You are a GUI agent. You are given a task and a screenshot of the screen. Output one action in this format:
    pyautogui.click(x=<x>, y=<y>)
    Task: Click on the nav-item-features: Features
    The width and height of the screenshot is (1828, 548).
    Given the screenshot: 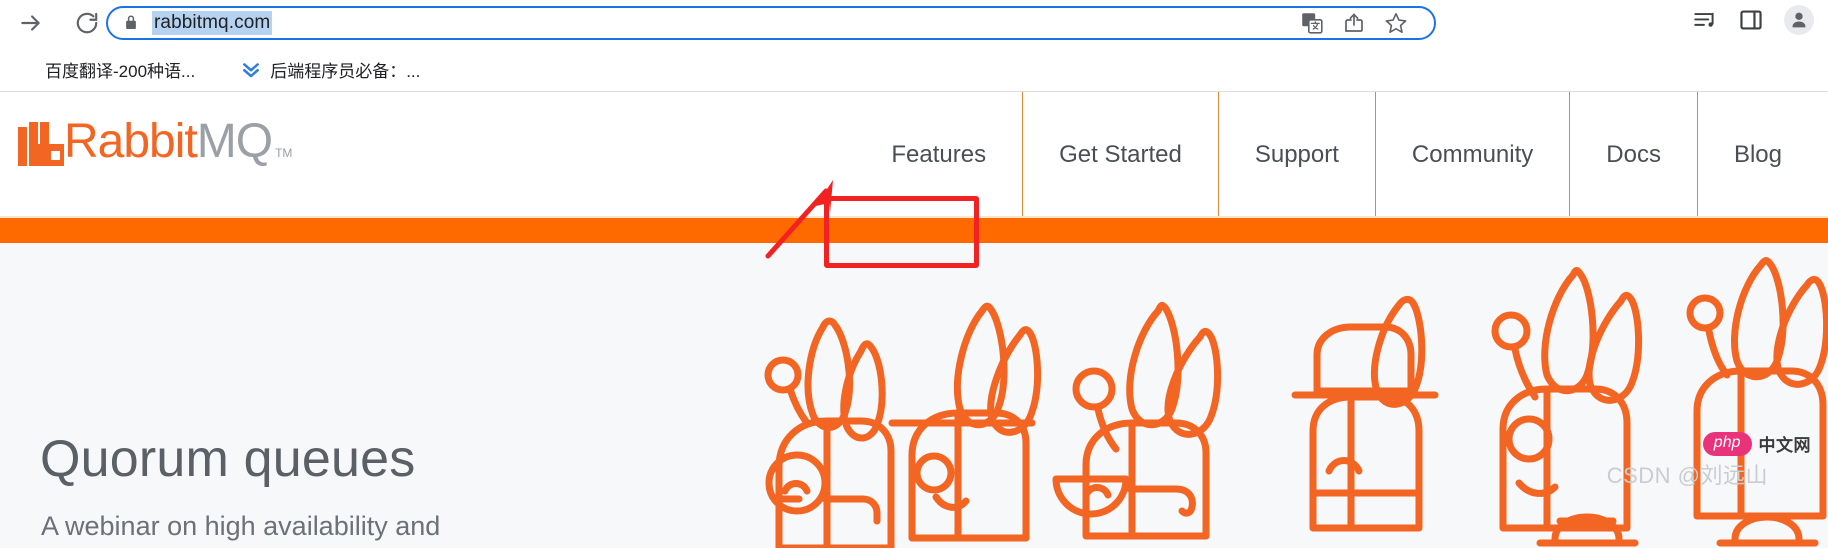 What is the action you would take?
    pyautogui.click(x=938, y=155)
    